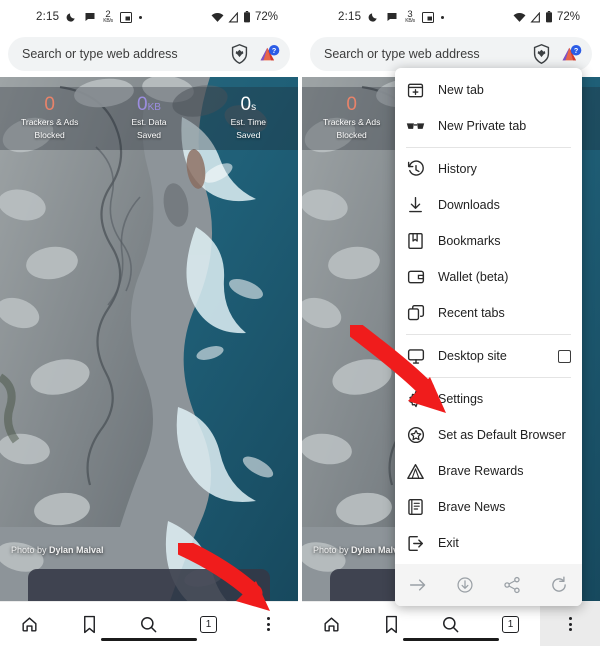  I want to click on menu-item-history: History, so click(488, 169).